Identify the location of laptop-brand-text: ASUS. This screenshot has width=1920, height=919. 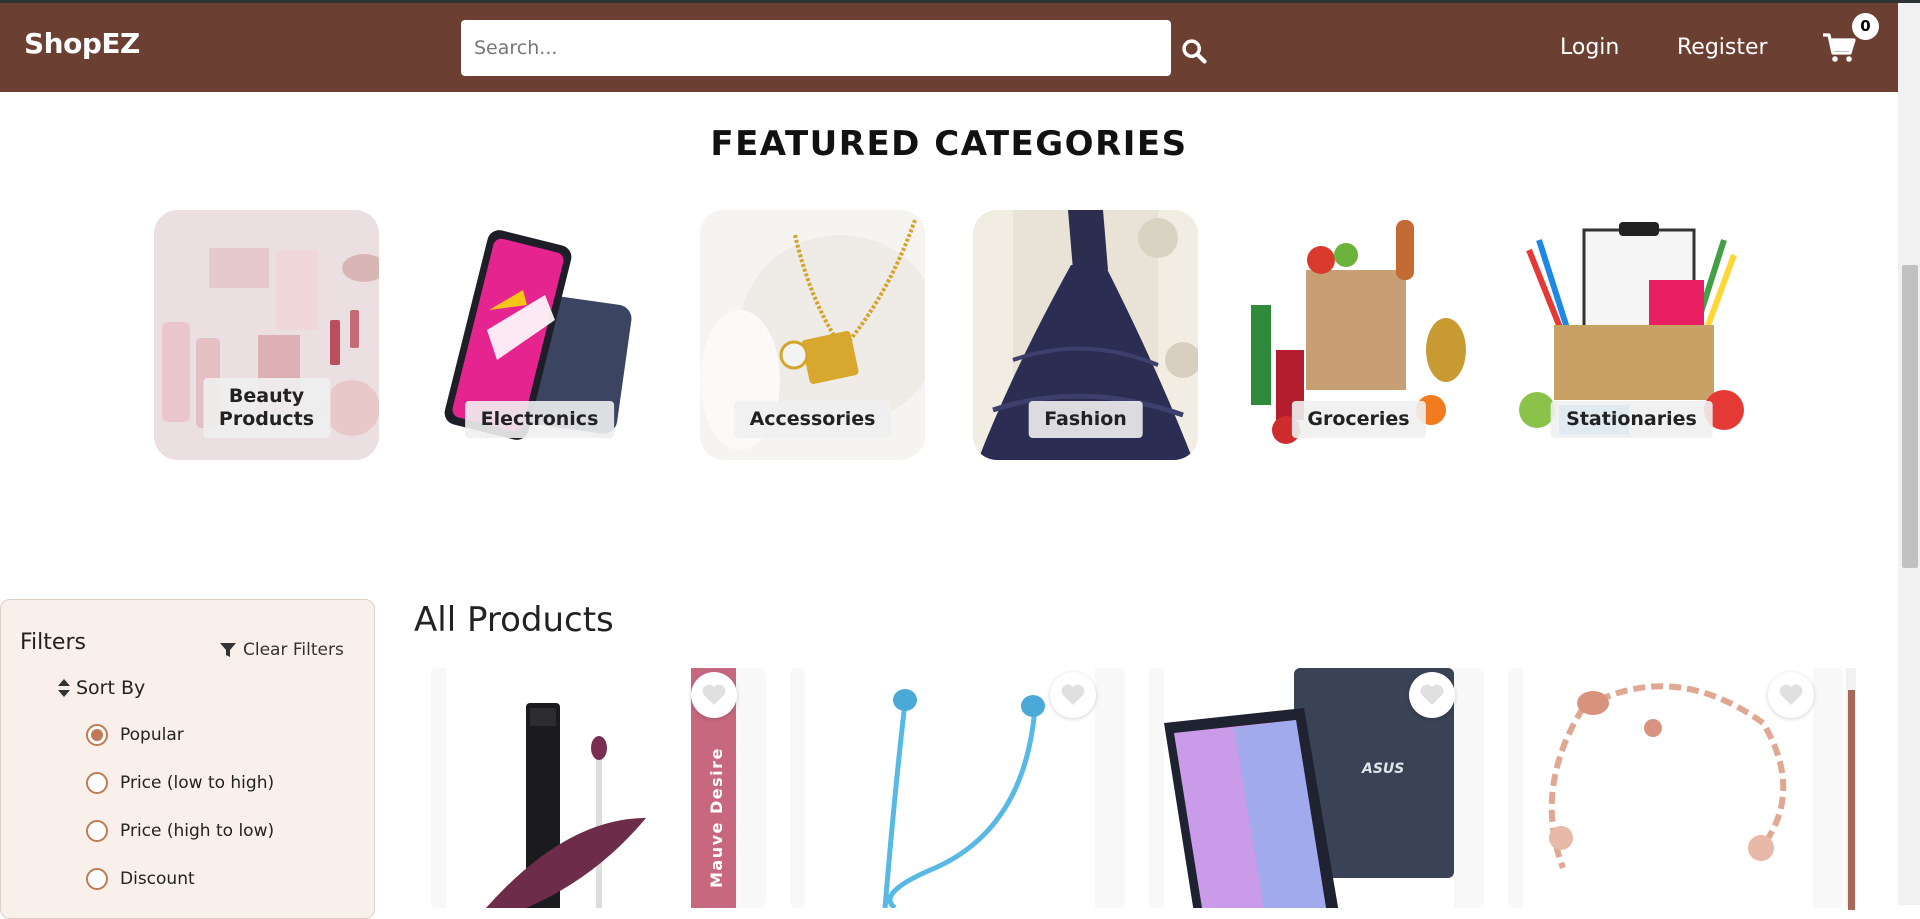
(1382, 769).